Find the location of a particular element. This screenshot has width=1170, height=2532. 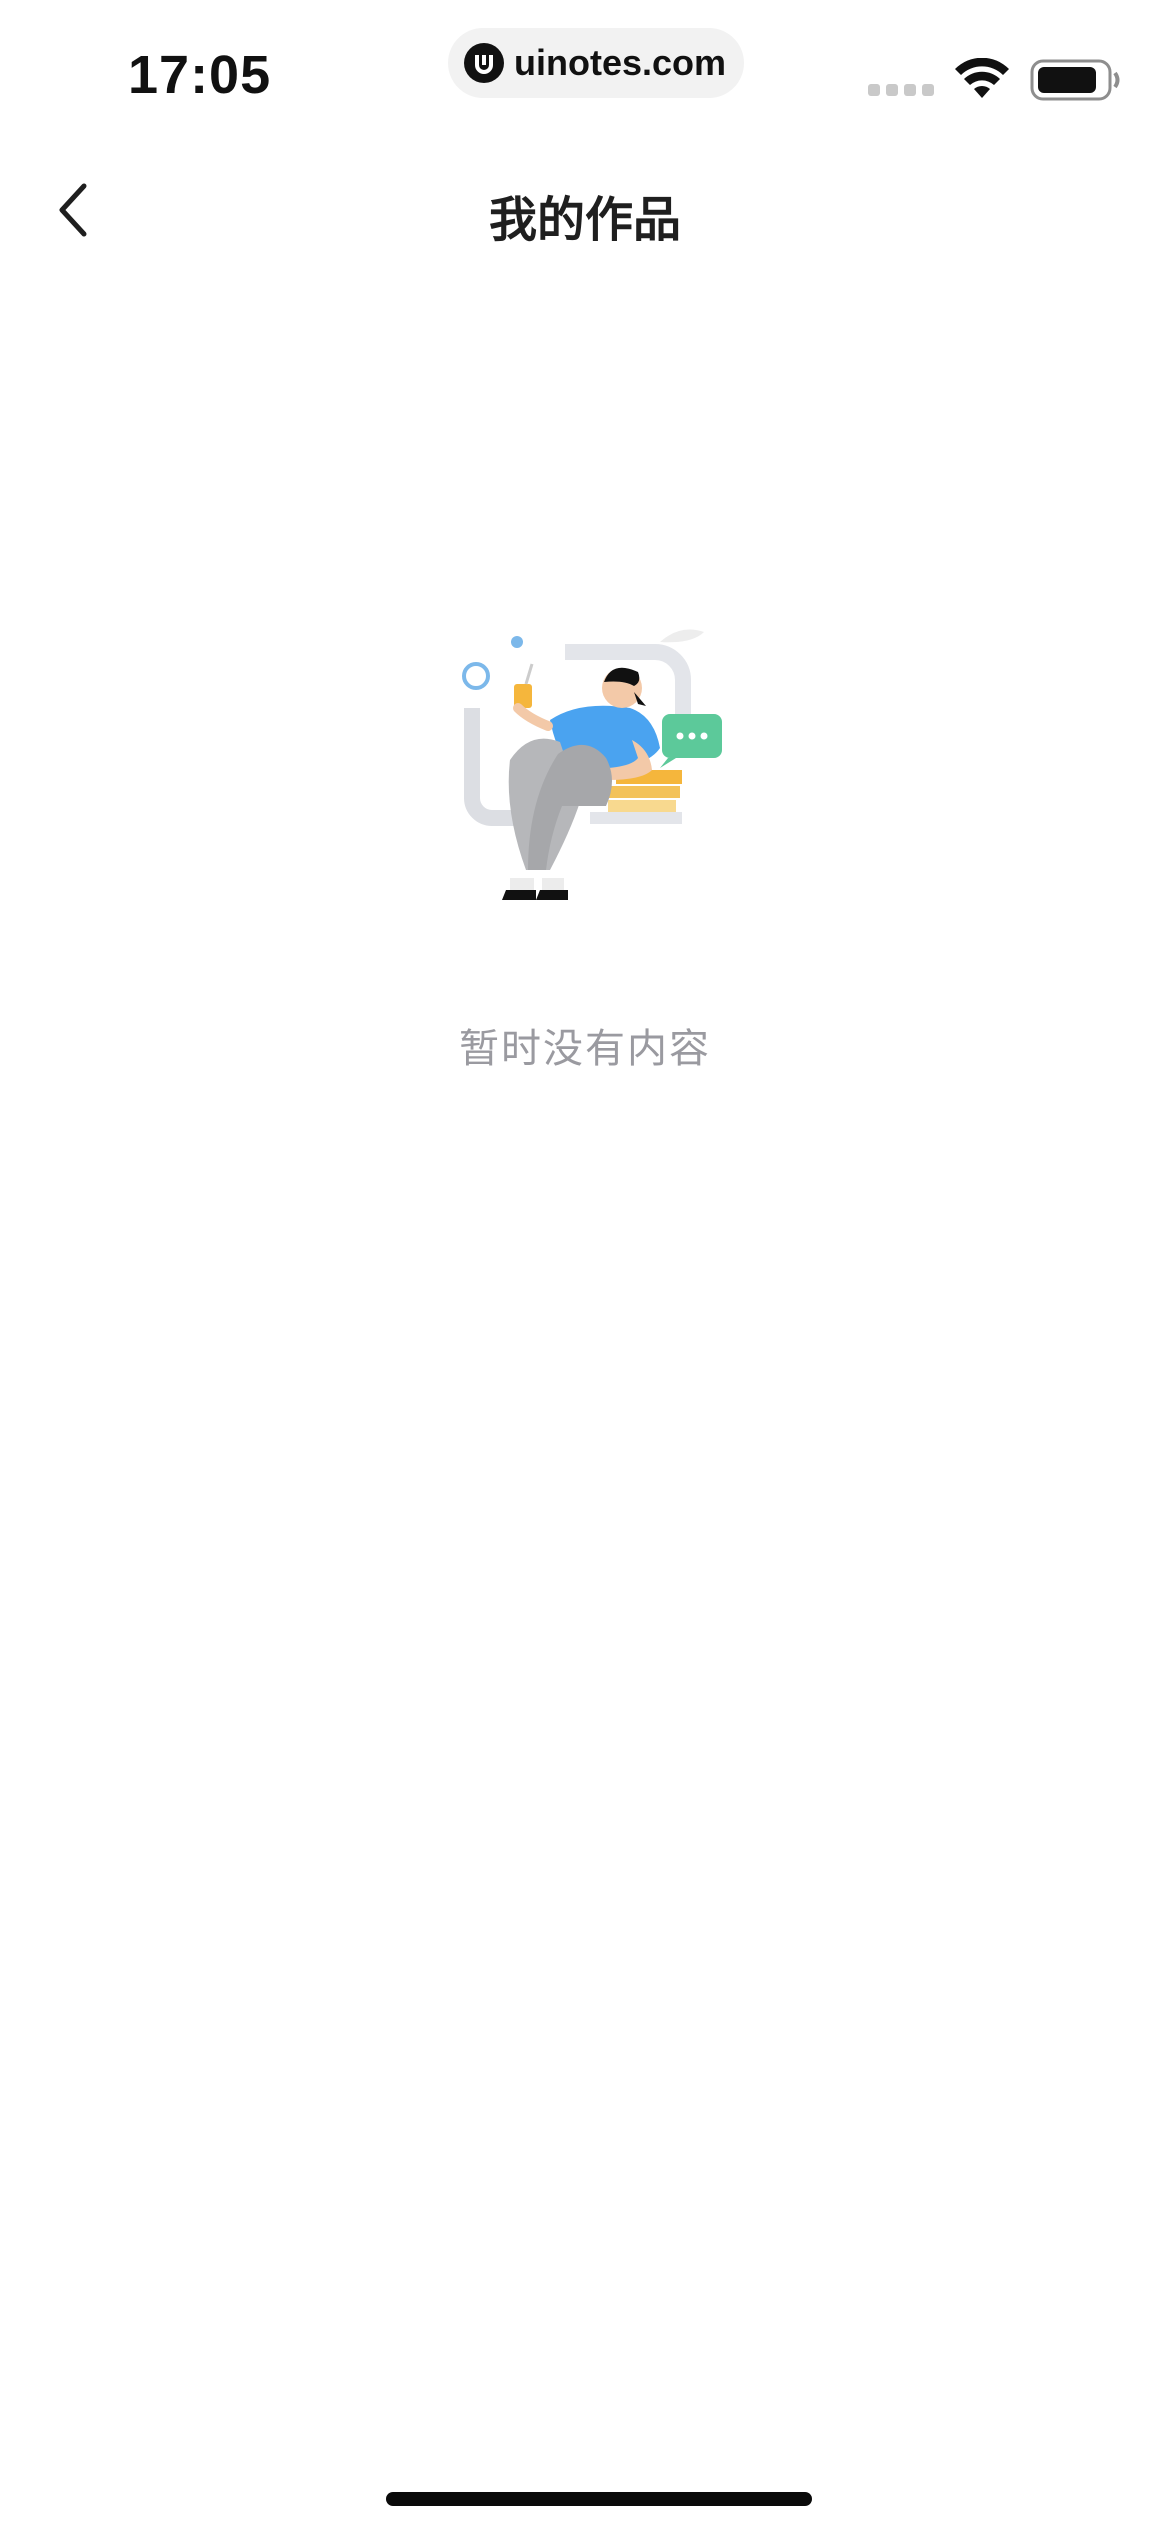

nav-bar: 我的作品 is located at coordinates (585, 210).